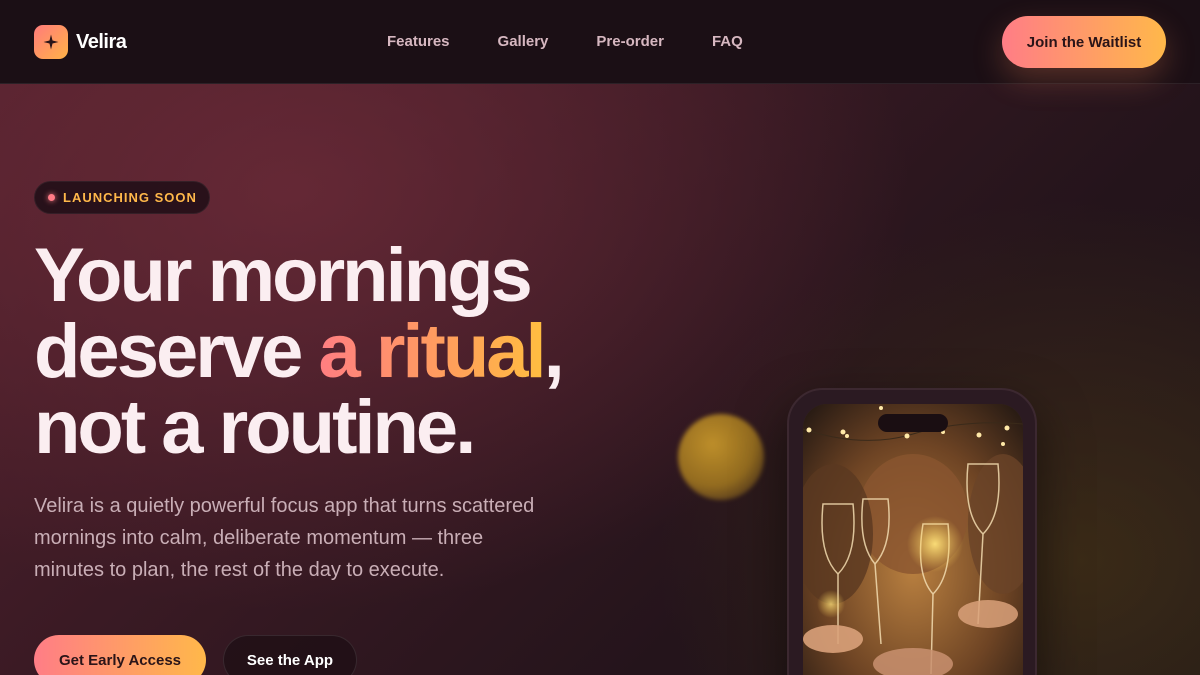 This screenshot has height=675, width=1200. Describe the element at coordinates (283, 275) in the screenshot. I see `headline-line-1: Your mornings` at that location.